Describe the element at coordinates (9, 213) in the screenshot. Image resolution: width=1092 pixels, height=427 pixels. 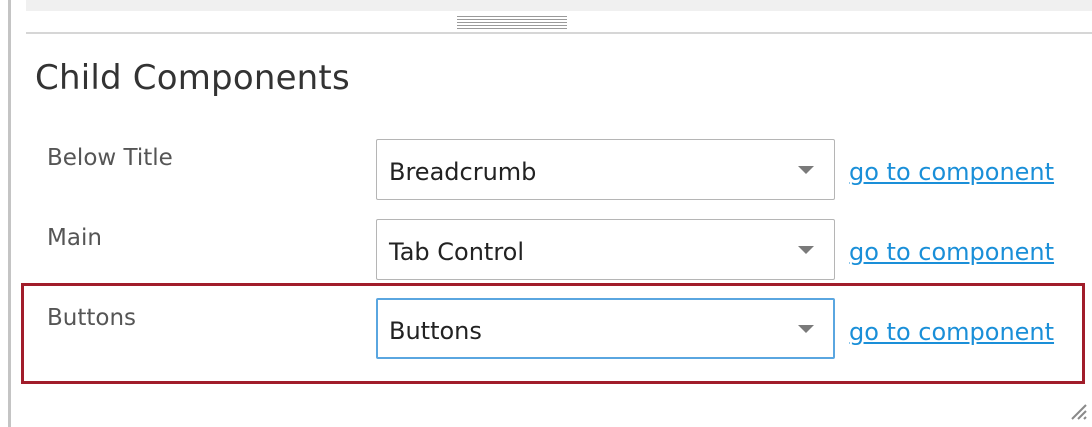
I see `panel-left-border` at that location.